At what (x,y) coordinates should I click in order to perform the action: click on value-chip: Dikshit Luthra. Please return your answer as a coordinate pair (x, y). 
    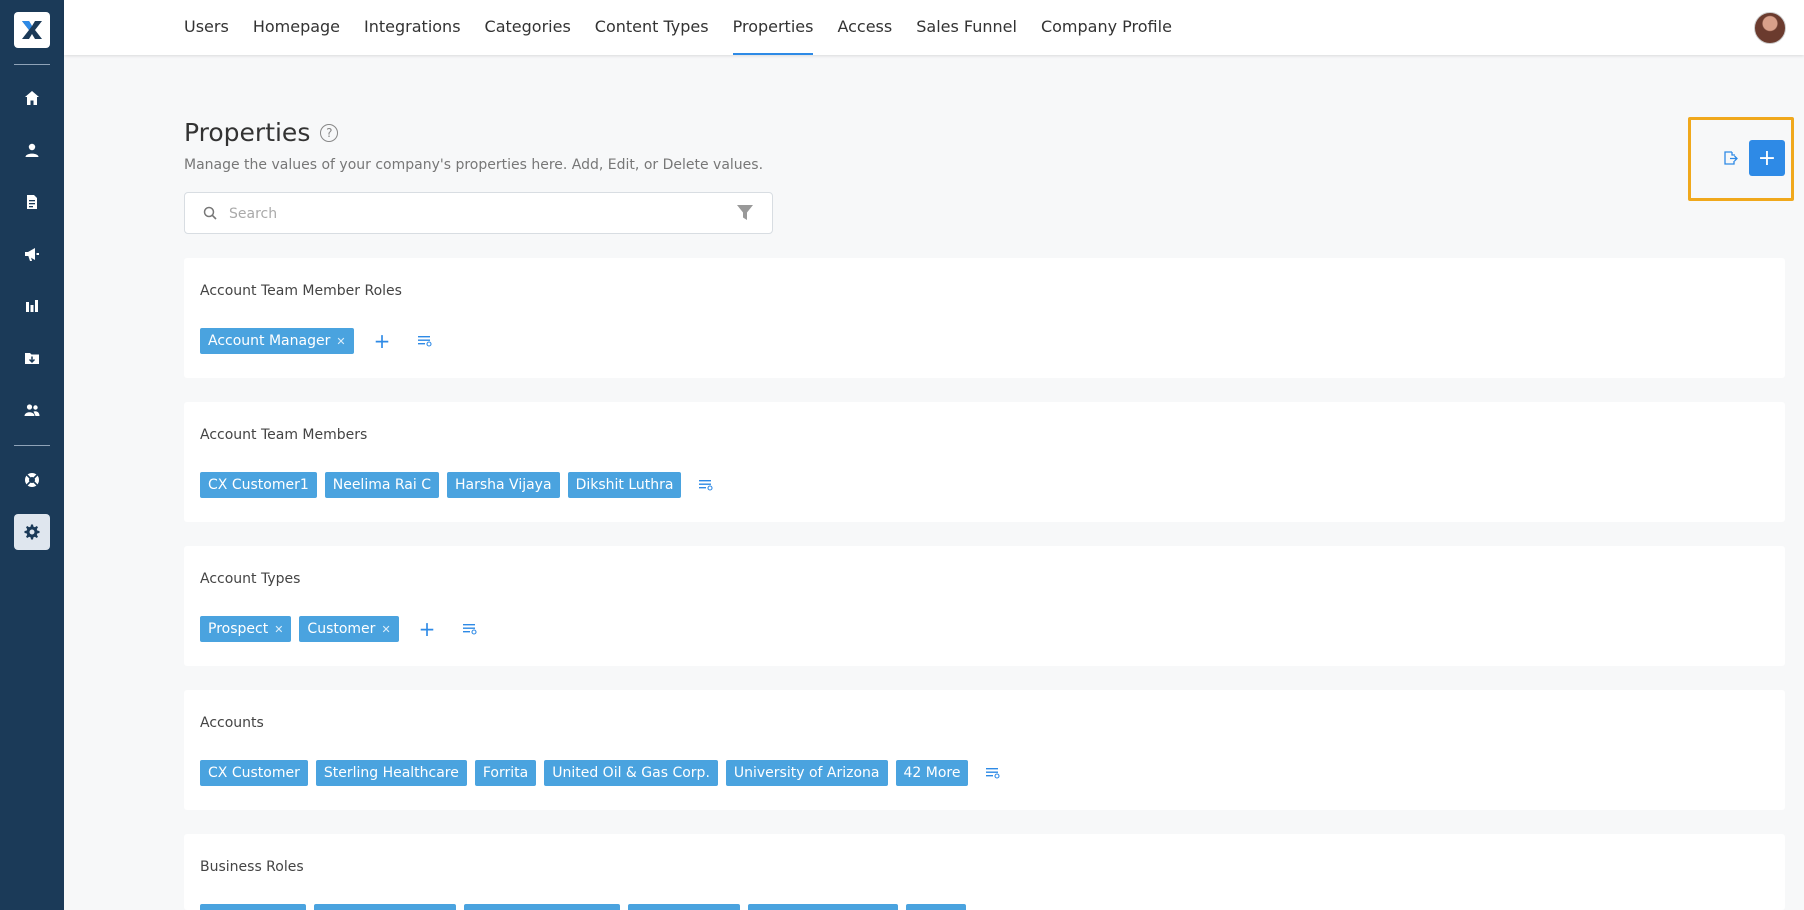
    Looking at the image, I should click on (624, 485).